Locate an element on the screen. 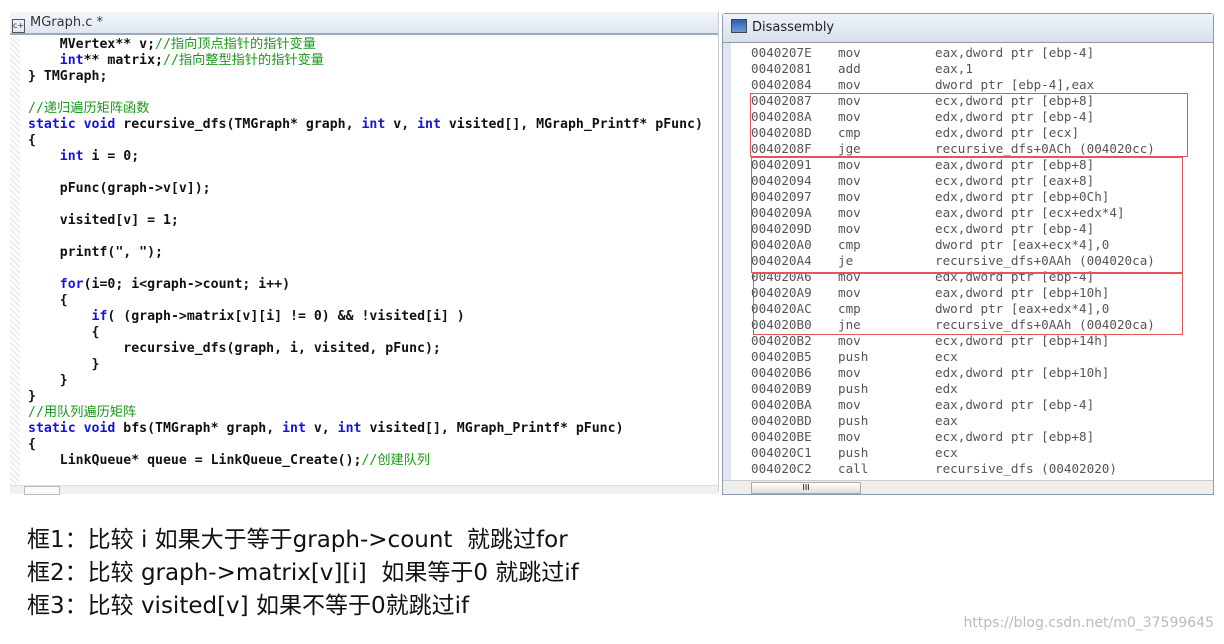  disassembly-row: 00402084 mov dword ptr [ebp-4],eax is located at coordinates (971, 85).